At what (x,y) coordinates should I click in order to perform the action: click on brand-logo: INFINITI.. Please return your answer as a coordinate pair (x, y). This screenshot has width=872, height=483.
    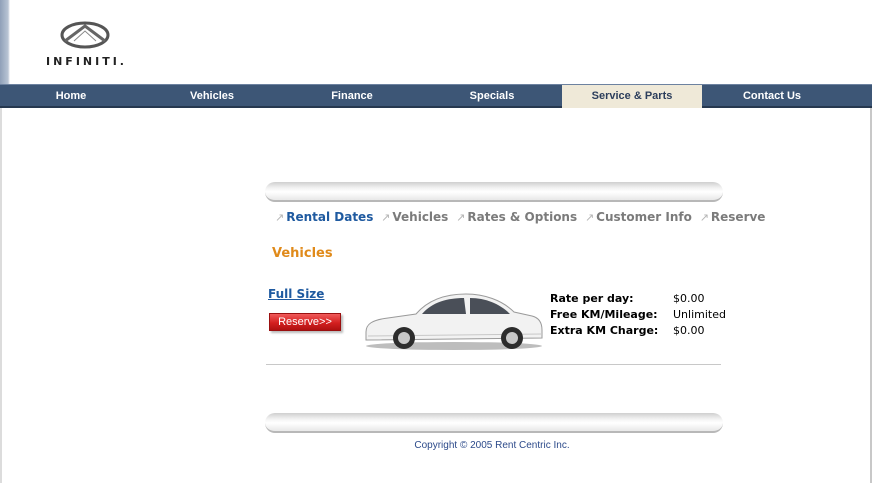
    Looking at the image, I should click on (88, 46).